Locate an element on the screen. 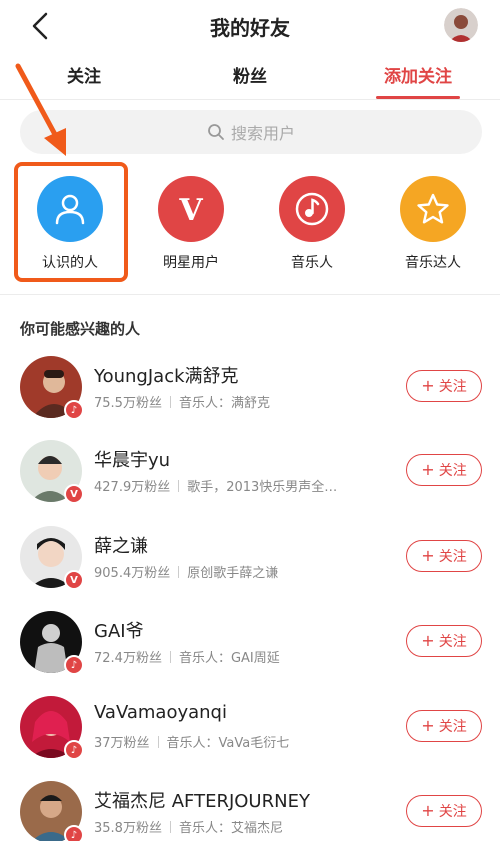 This screenshot has height=841, width=500. svg-text: V is located at coordinates (190, 210).